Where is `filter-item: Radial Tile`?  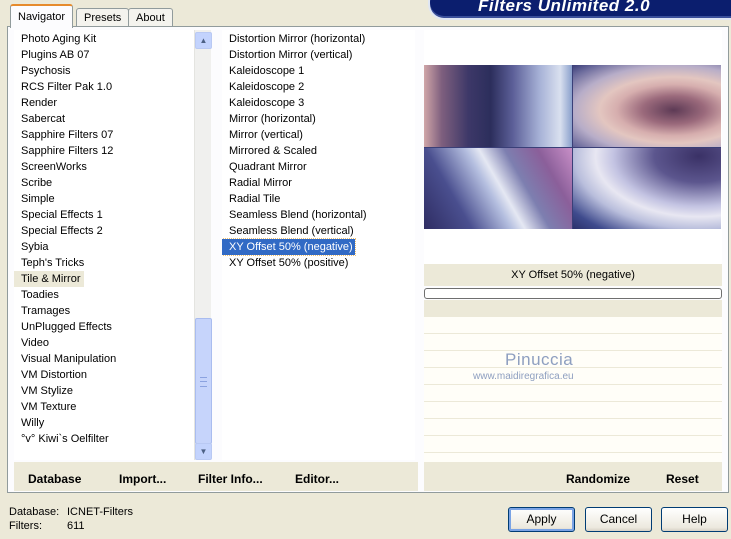 filter-item: Radial Tile is located at coordinates (318, 199).